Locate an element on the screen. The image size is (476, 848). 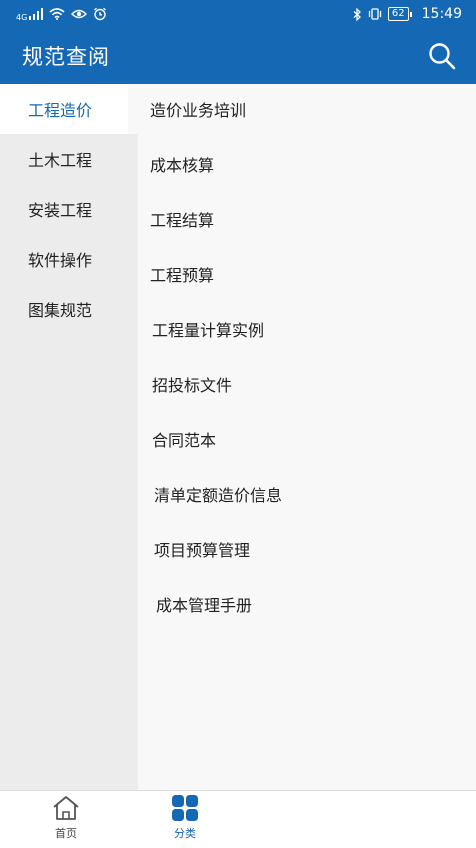
list-item: 工程量计算实例 is located at coordinates (208, 329).